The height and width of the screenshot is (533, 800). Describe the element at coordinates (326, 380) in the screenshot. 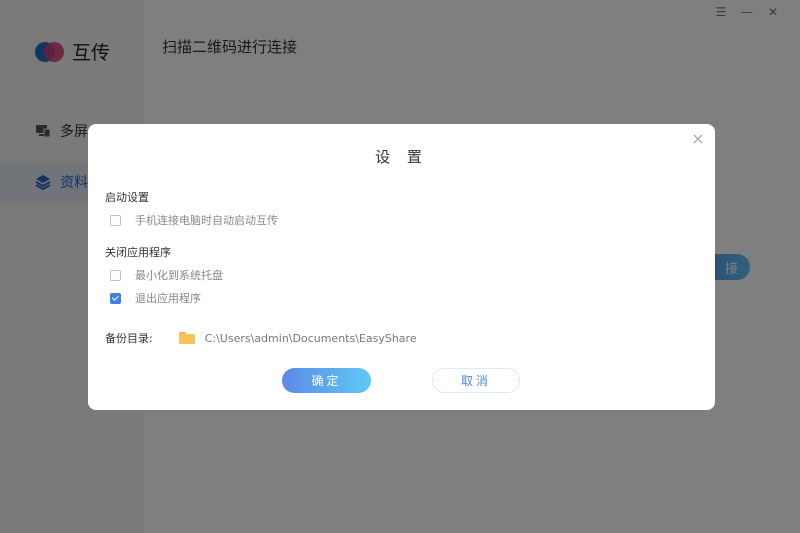

I see `confirm-button: 确定` at that location.